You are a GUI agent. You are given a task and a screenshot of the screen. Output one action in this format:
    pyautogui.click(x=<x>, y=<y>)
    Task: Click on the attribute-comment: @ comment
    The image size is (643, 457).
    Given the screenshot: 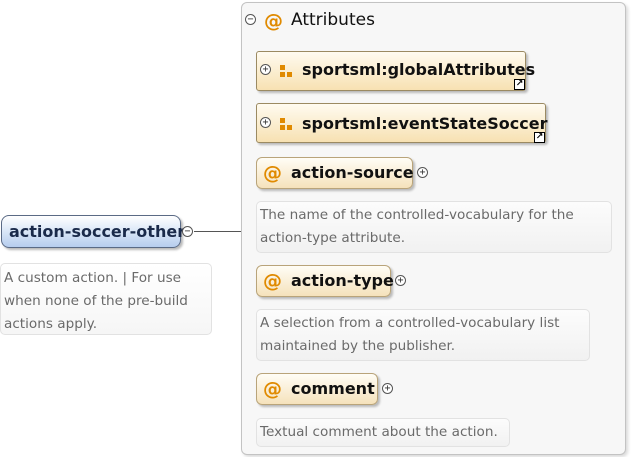 What is the action you would take?
    pyautogui.click(x=317, y=389)
    